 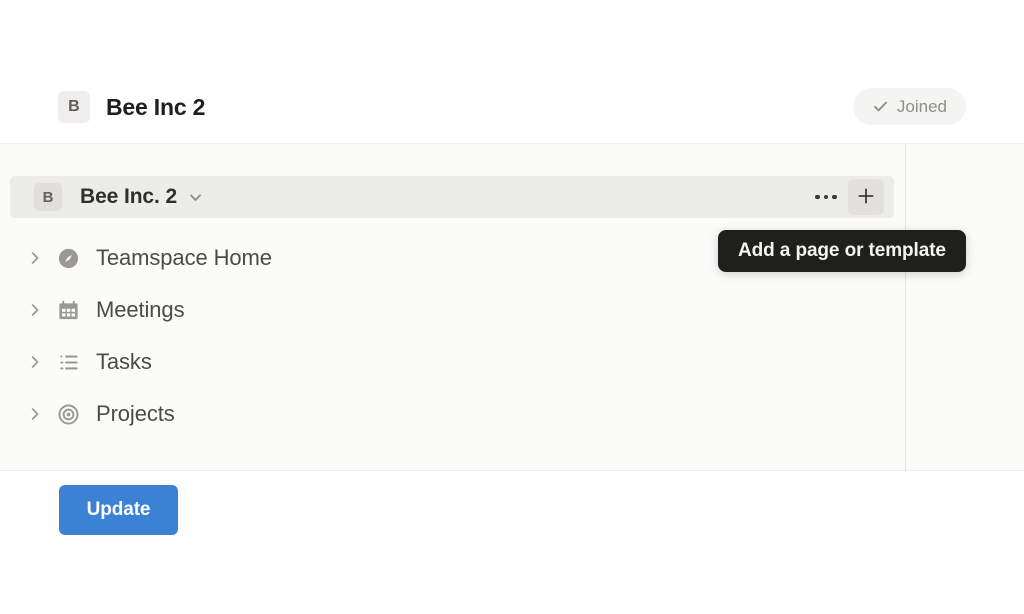 I want to click on calendar-icon, so click(x=68, y=310).